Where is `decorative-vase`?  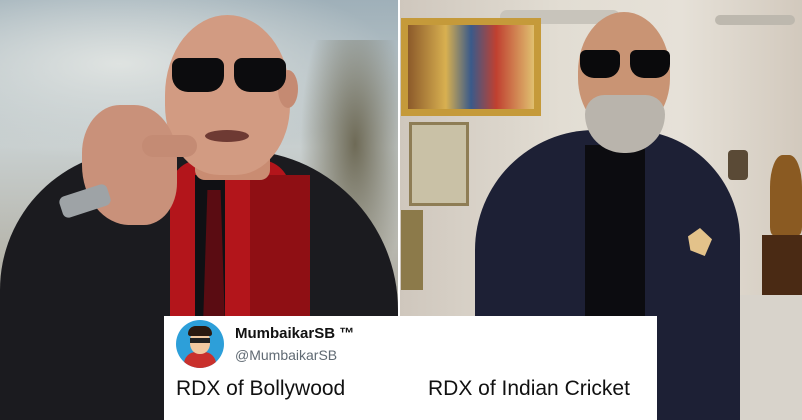
decorative-vase is located at coordinates (786, 195).